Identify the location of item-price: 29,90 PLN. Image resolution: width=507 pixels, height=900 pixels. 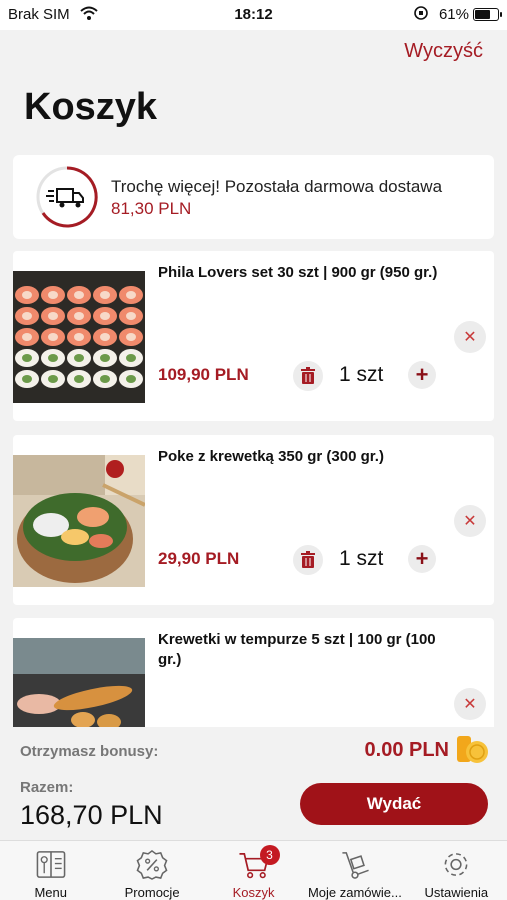
(199, 558).